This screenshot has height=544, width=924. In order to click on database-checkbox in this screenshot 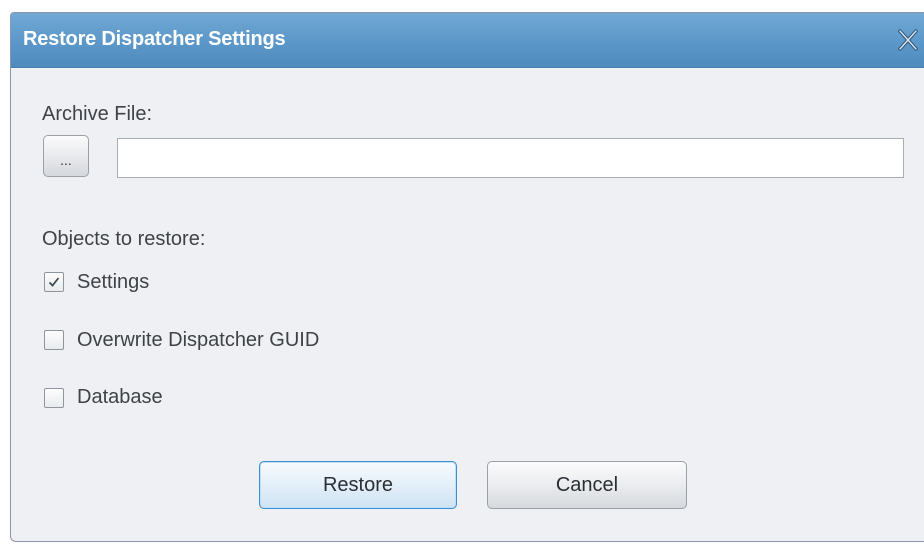, I will do `click(54, 398)`.